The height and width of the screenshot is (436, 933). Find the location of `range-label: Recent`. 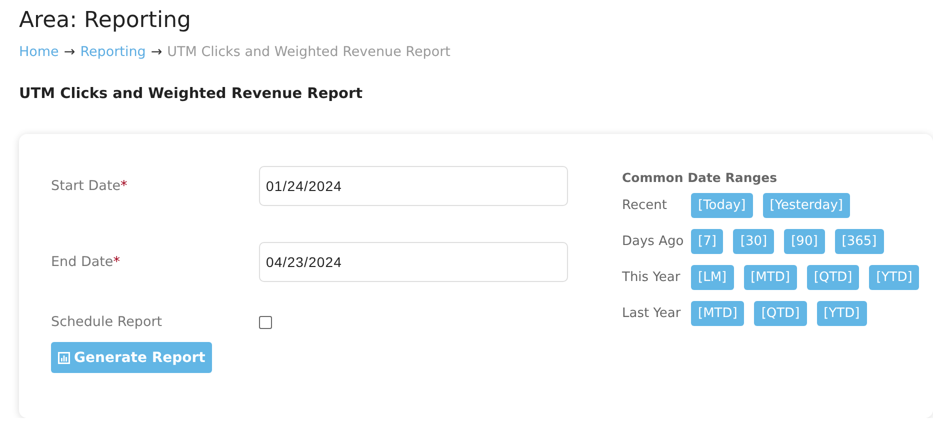

range-label: Recent is located at coordinates (645, 205).